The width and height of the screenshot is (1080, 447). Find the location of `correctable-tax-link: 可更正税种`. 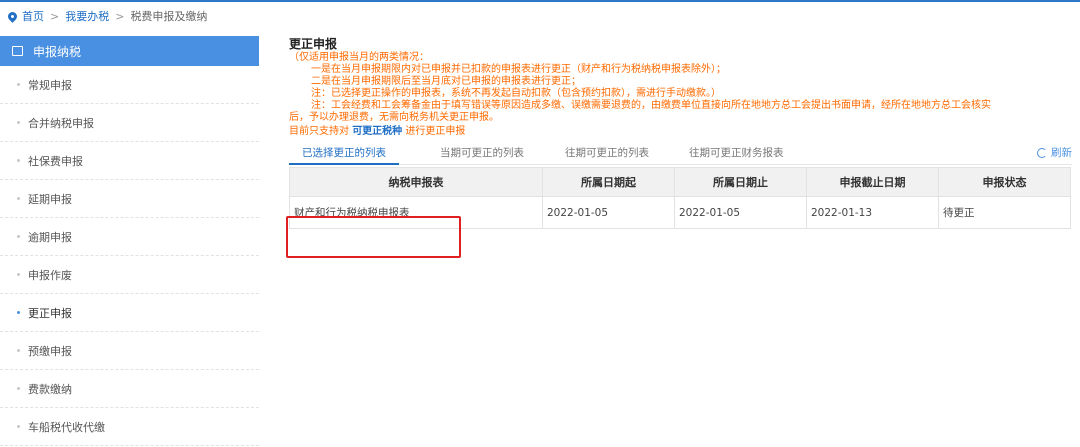

correctable-tax-link: 可更正税种 is located at coordinates (377, 131).